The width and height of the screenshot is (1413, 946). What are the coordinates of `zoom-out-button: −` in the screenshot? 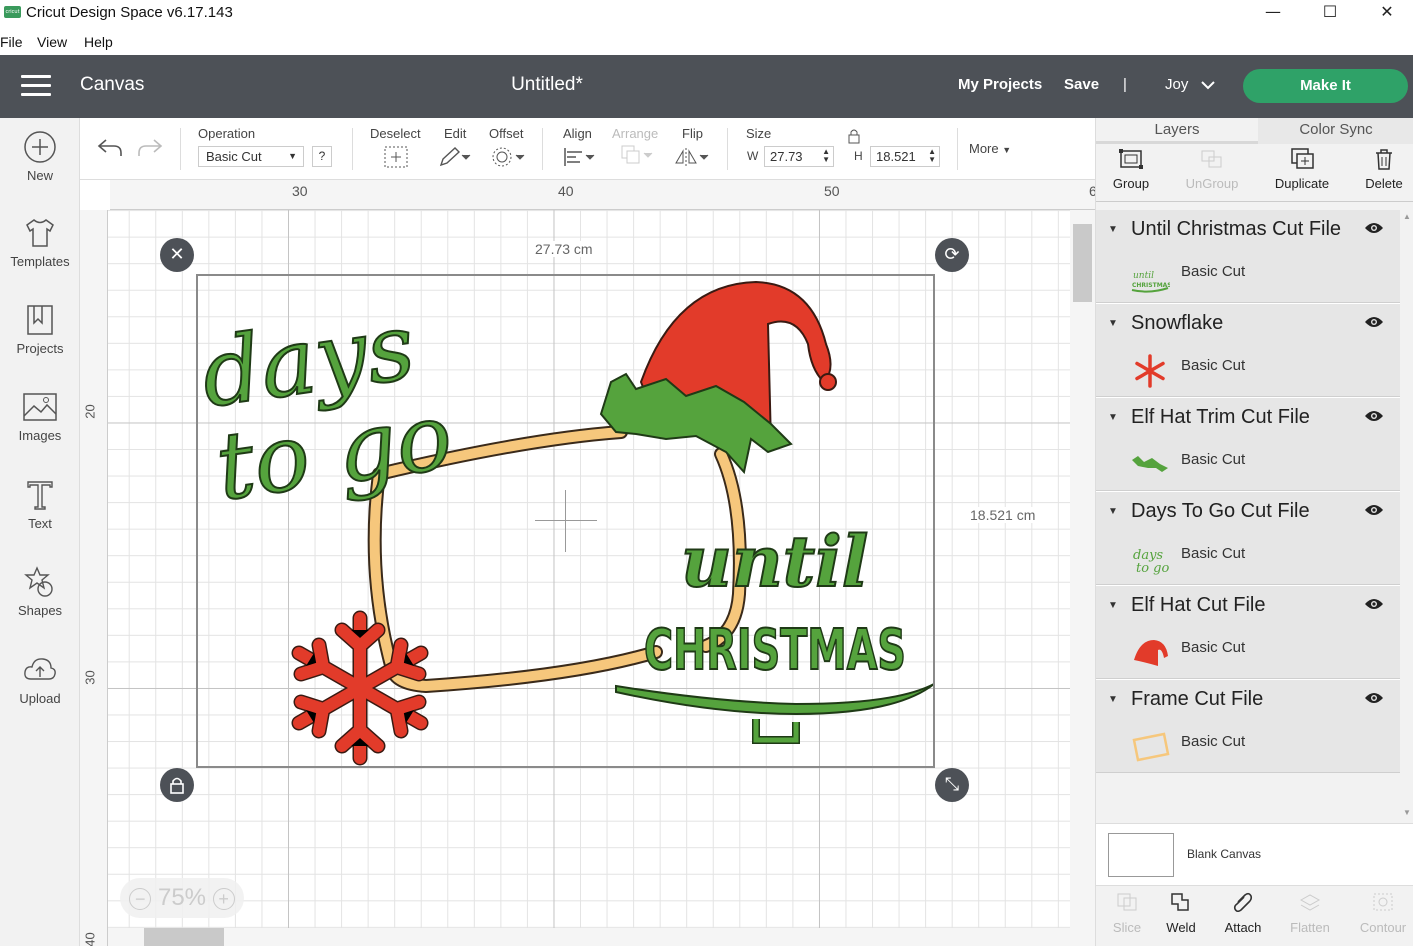 It's located at (140, 898).